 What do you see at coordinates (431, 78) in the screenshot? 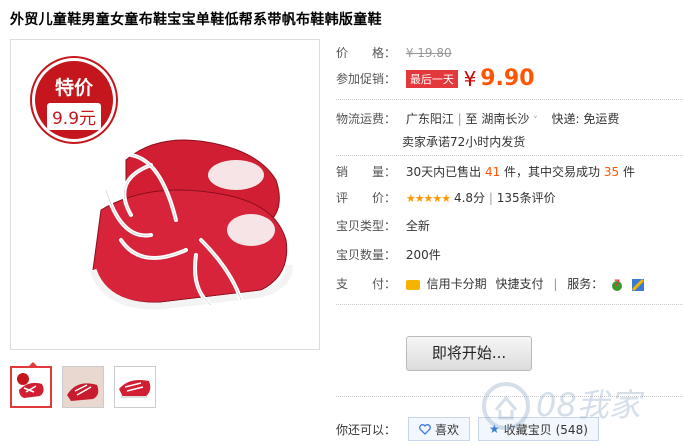
I see `promo-tag: 最后一天` at bounding box center [431, 78].